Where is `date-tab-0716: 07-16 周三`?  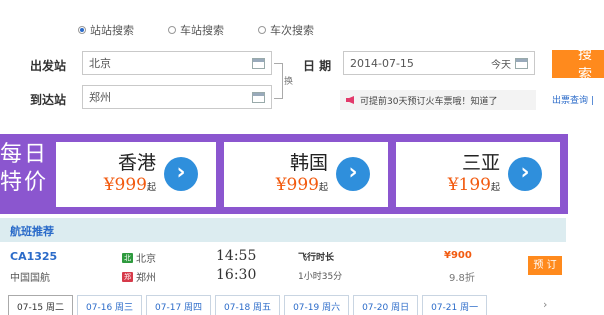
date-tab-0716: 07-16 周三 is located at coordinates (110, 305).